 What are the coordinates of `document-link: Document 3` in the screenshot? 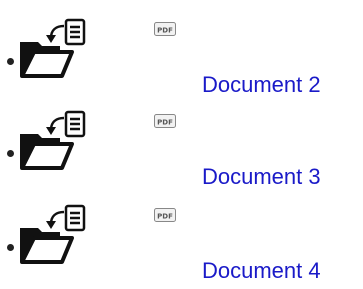 It's located at (261, 177).